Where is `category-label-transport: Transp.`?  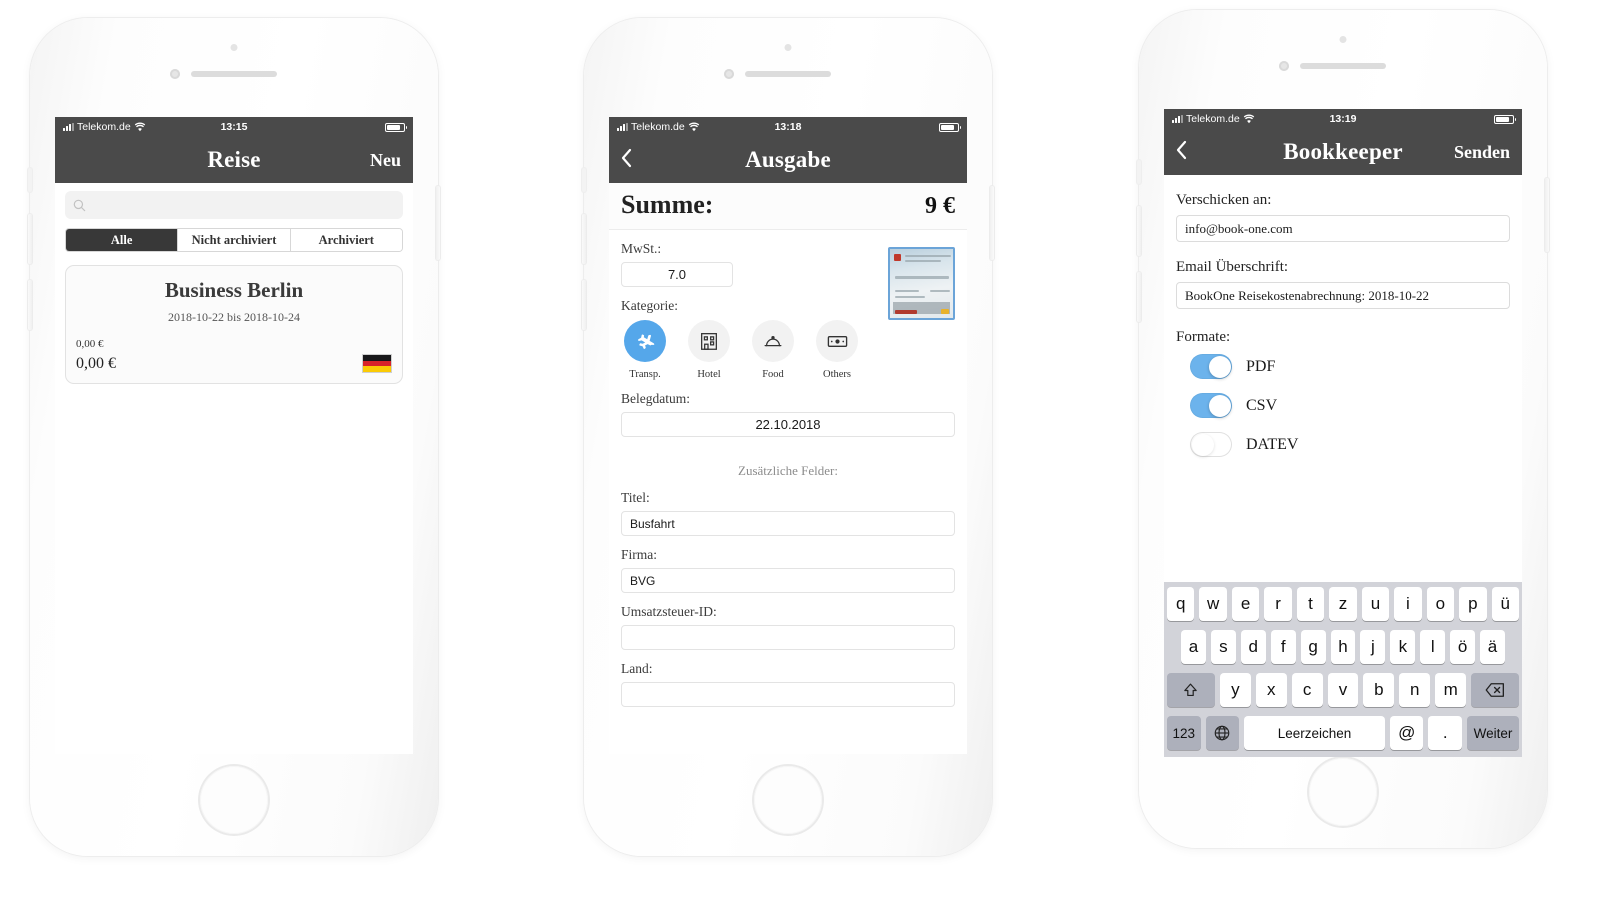 category-label-transport: Transp. is located at coordinates (645, 374).